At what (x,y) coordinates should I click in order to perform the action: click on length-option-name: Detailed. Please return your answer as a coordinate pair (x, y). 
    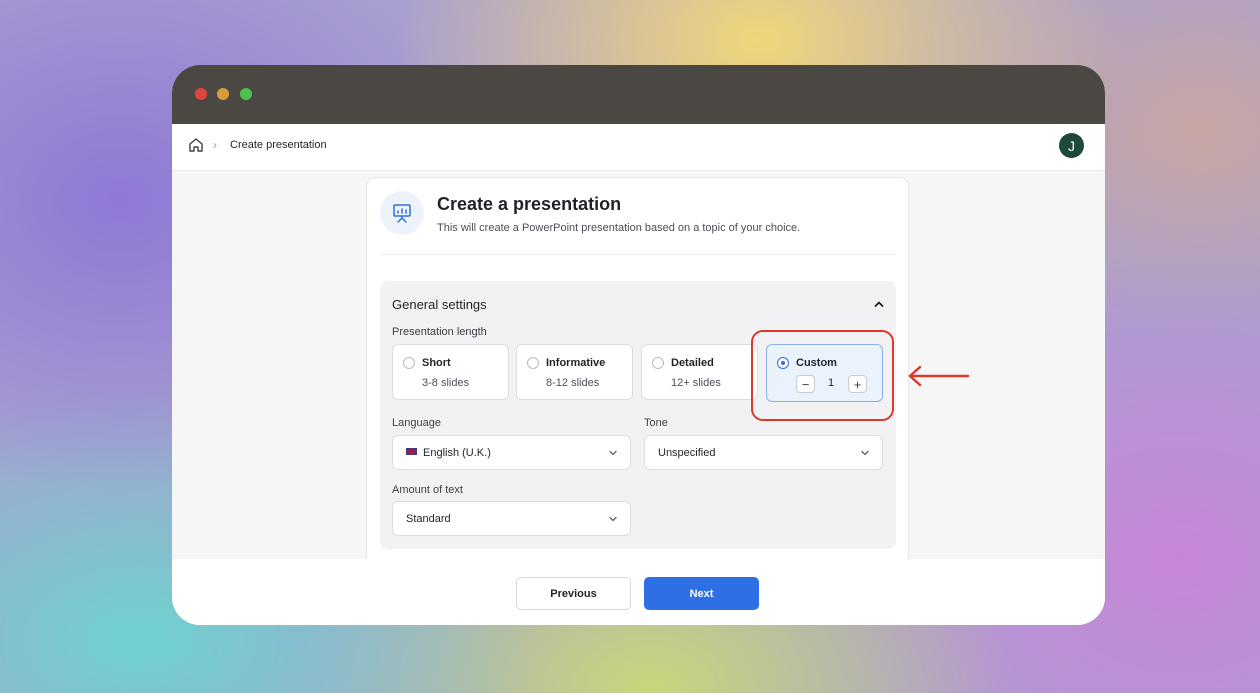
    Looking at the image, I should click on (692, 363).